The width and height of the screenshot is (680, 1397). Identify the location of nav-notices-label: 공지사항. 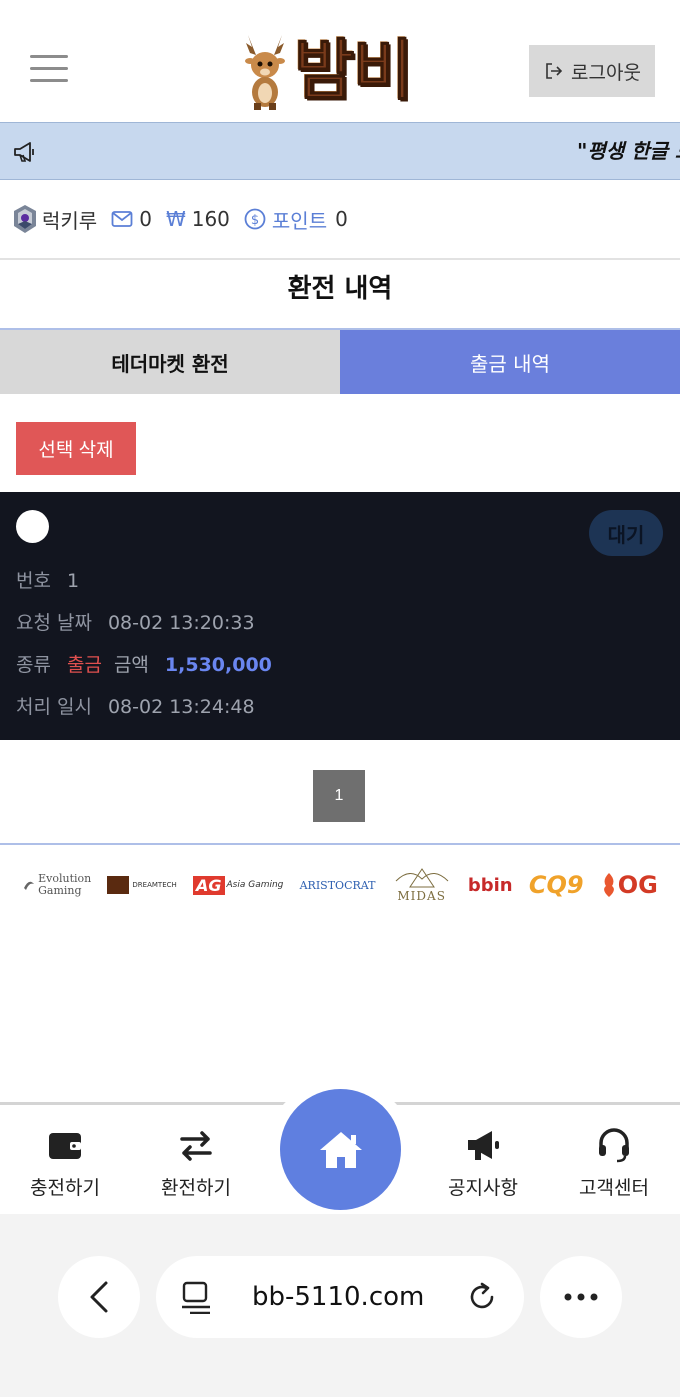
(483, 1188).